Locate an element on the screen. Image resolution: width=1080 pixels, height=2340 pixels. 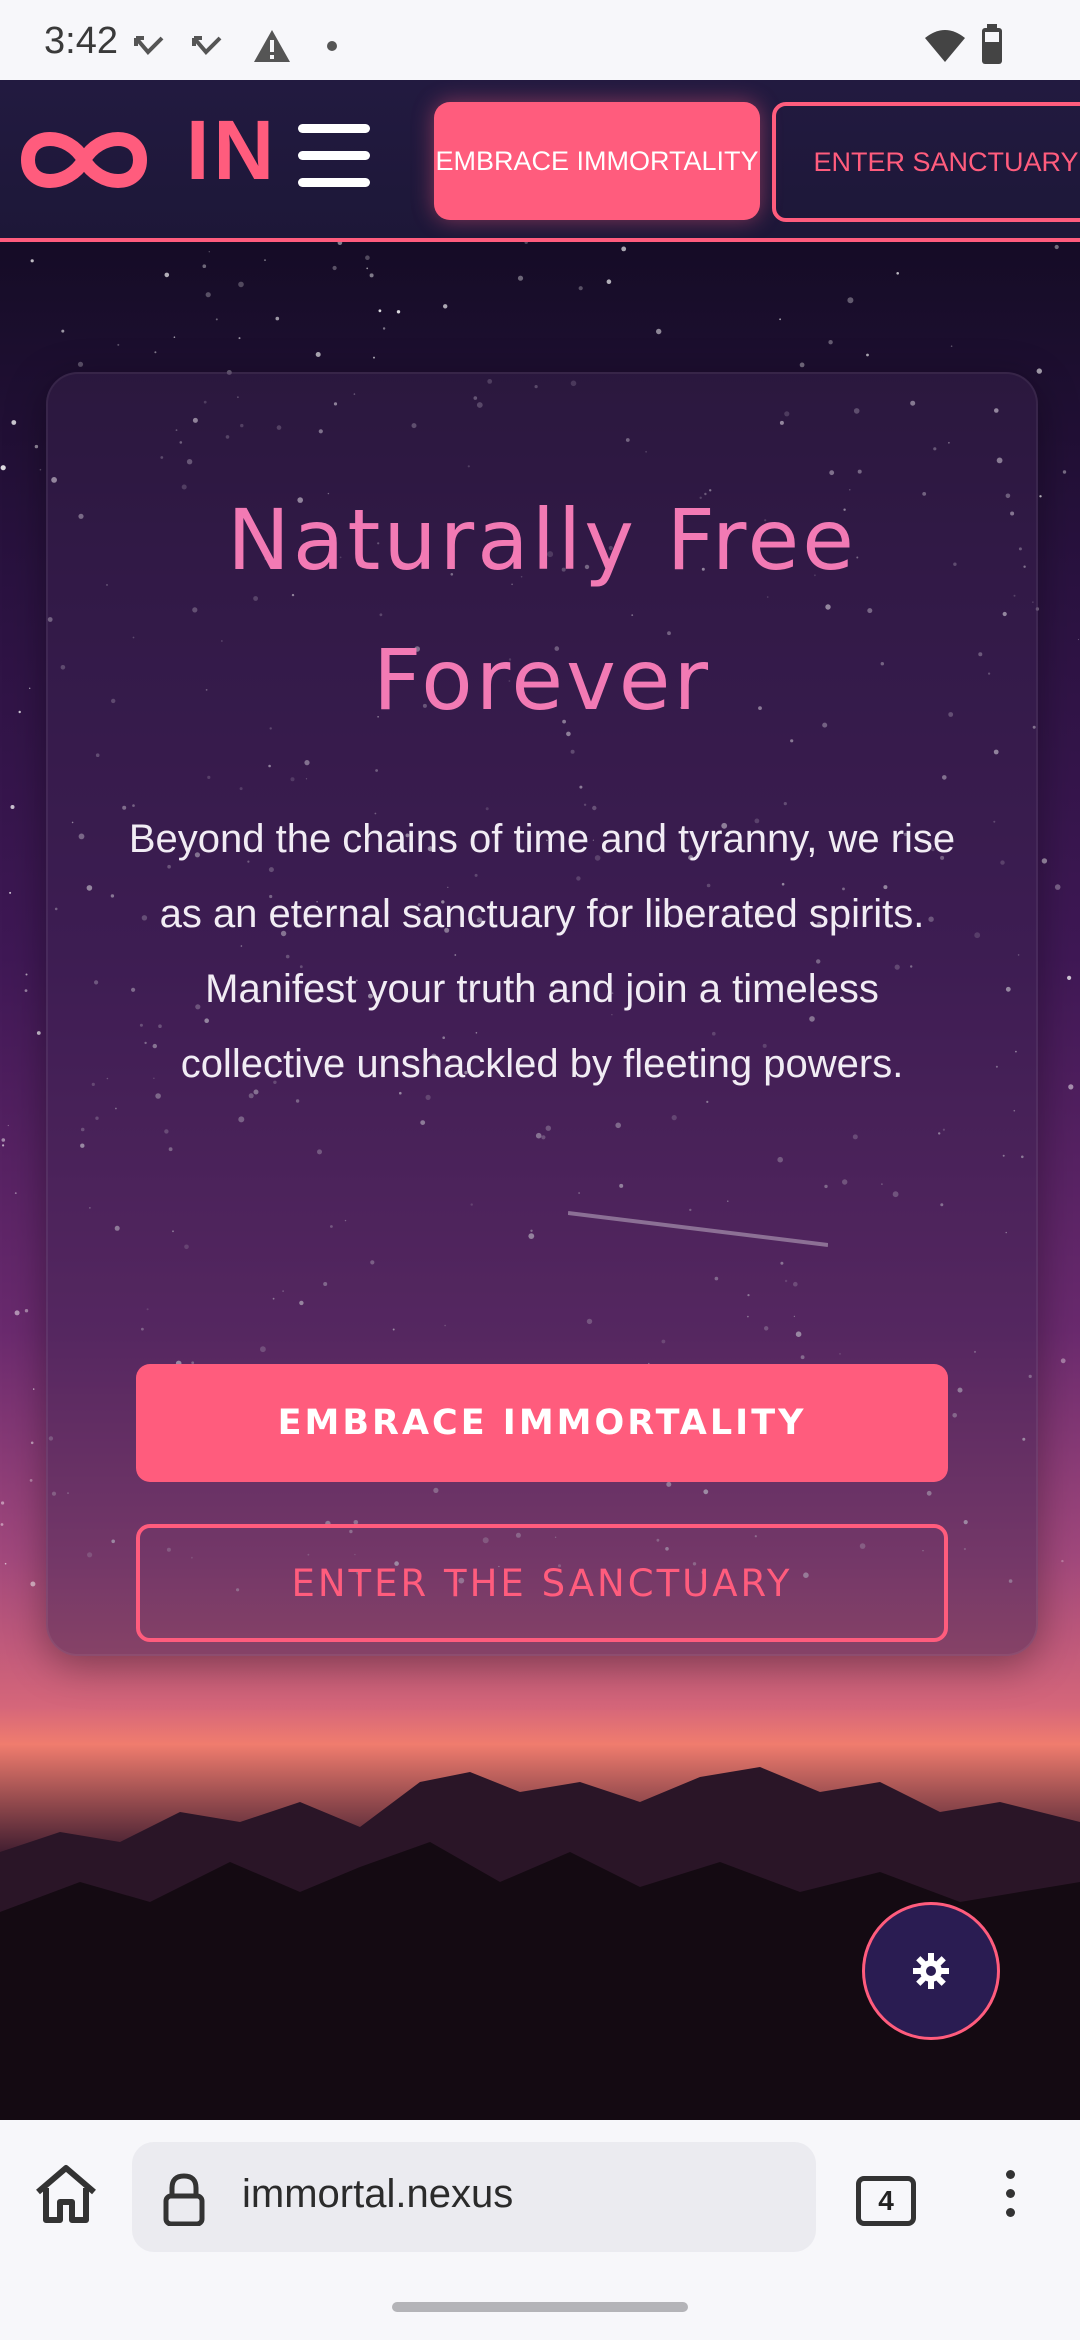
tab-switcher-button: 4 is located at coordinates (886, 2201).